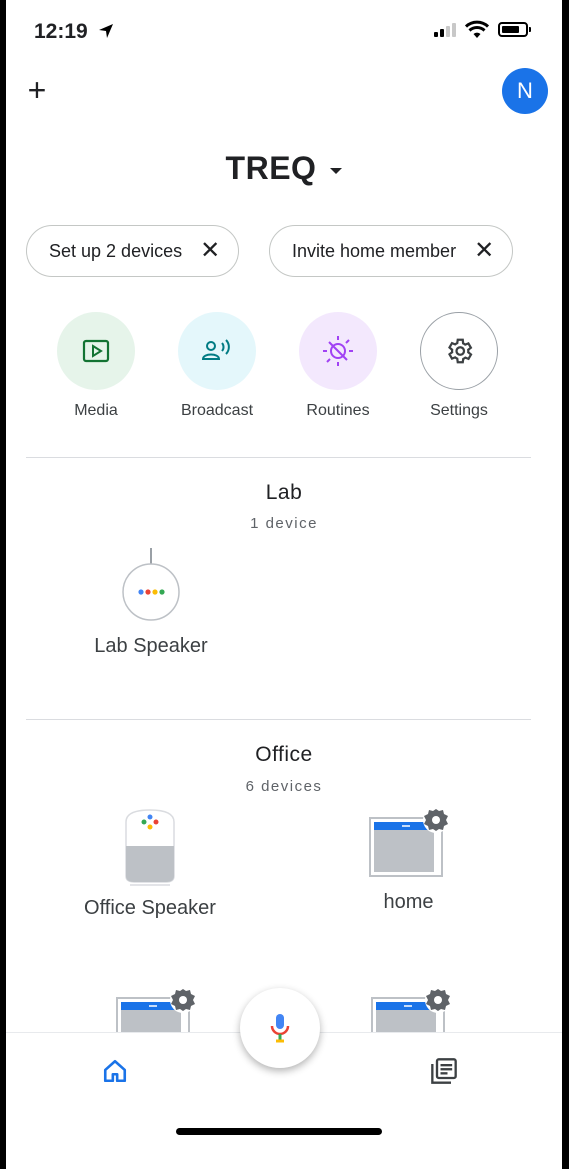 The image size is (569, 1169). I want to click on action-label: Routines, so click(338, 410).